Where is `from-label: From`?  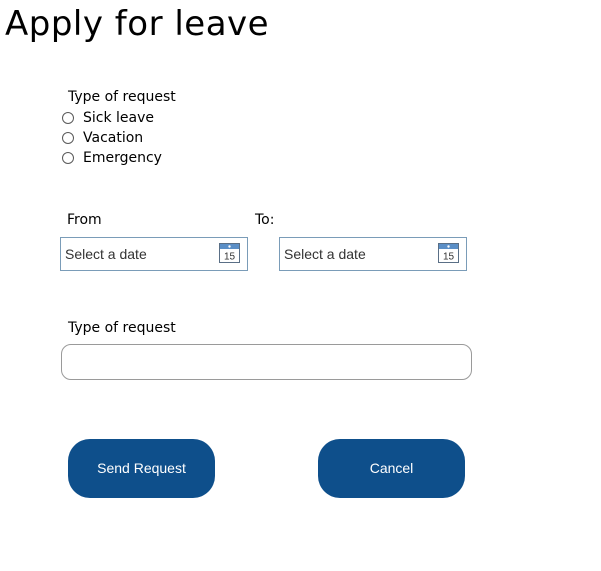 from-label: From is located at coordinates (84, 220).